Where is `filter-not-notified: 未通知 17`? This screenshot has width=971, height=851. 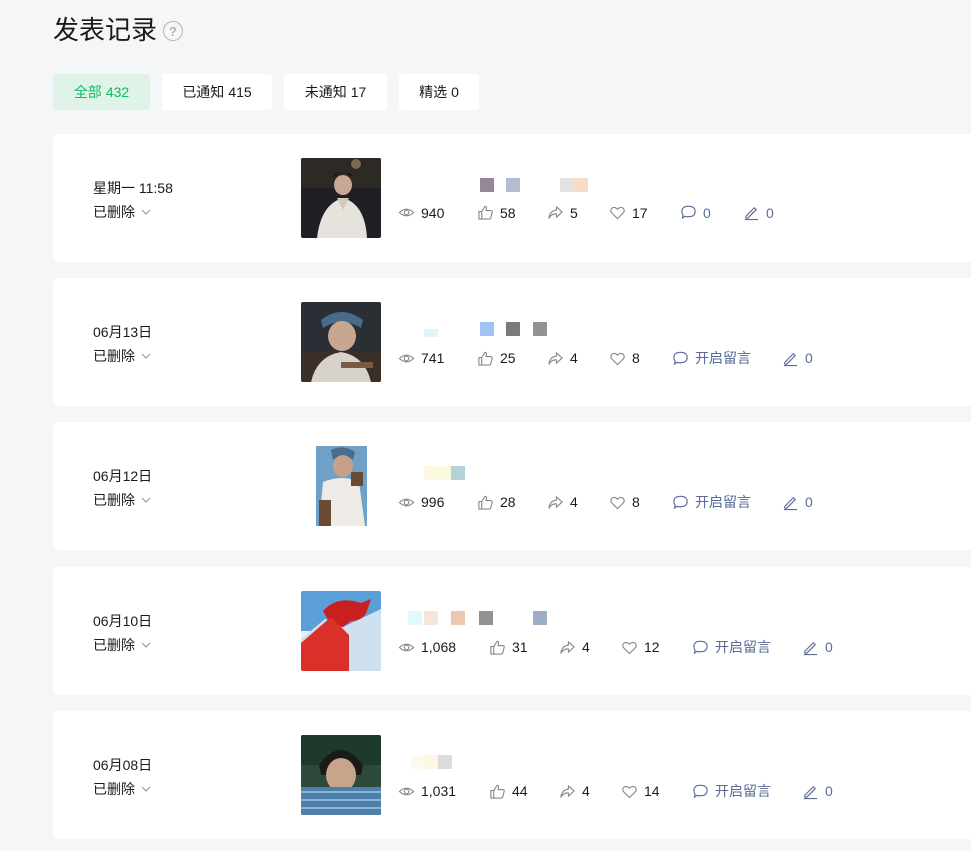 filter-not-notified: 未通知 17 is located at coordinates (335, 92).